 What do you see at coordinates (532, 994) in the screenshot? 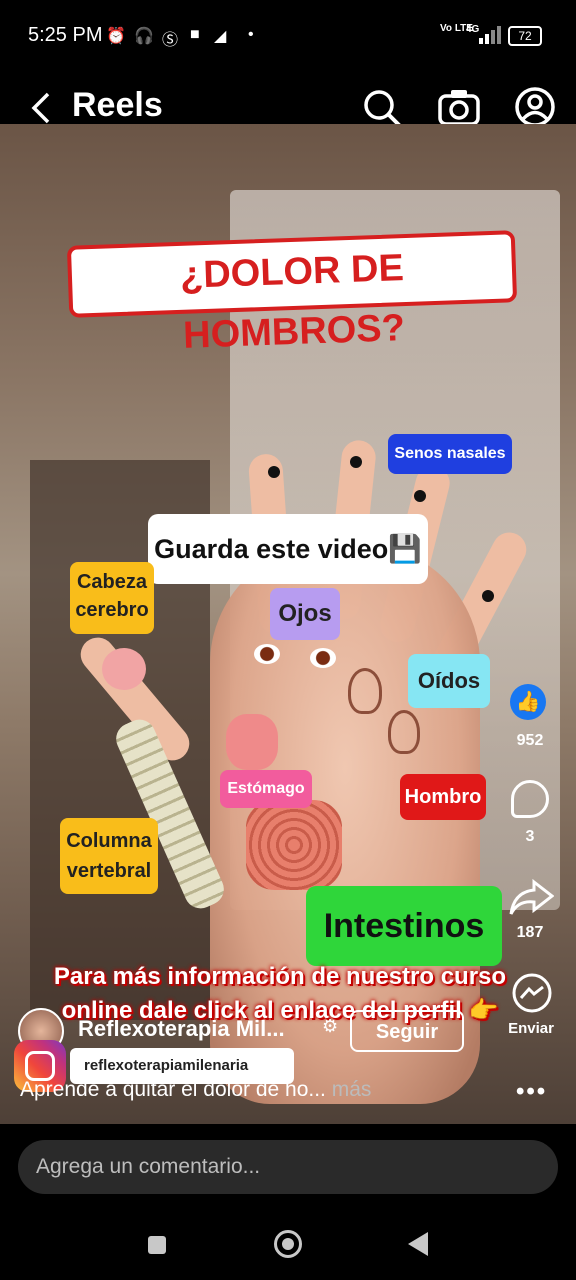
I see `messenger-icon` at bounding box center [532, 994].